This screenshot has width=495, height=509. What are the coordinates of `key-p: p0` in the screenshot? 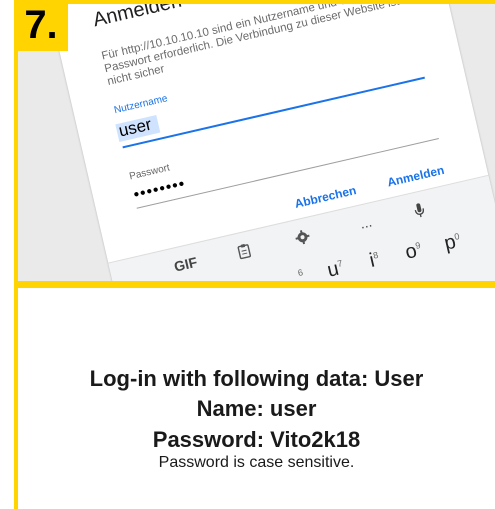 It's located at (452, 238).